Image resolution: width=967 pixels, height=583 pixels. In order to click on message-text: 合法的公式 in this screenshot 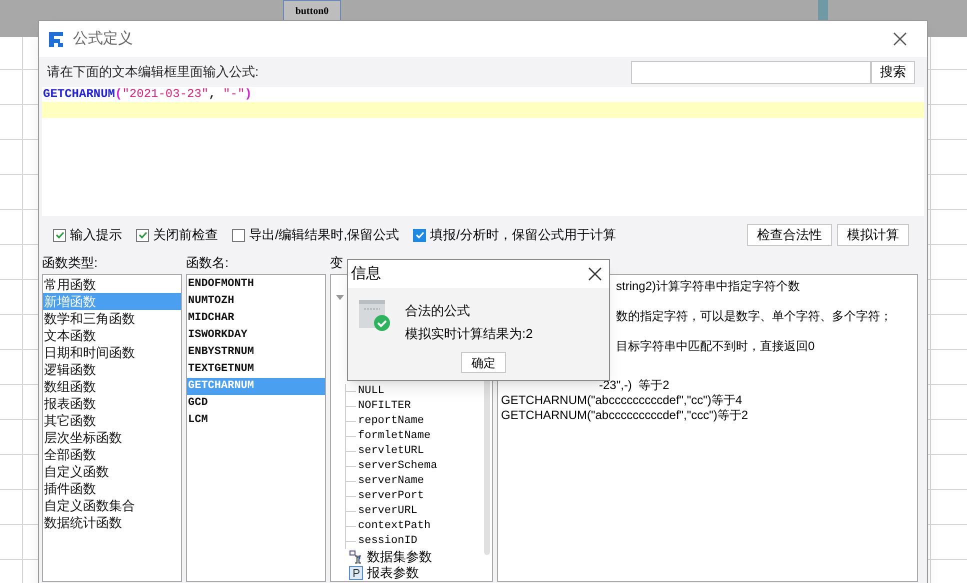, I will do `click(438, 311)`.